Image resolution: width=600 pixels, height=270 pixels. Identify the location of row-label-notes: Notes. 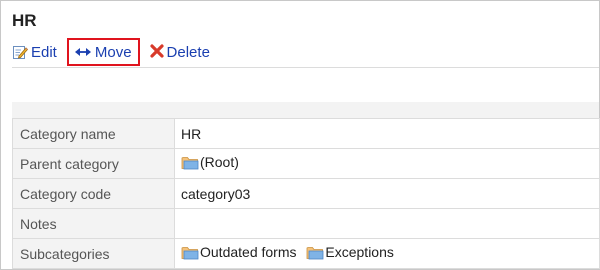
(93, 223).